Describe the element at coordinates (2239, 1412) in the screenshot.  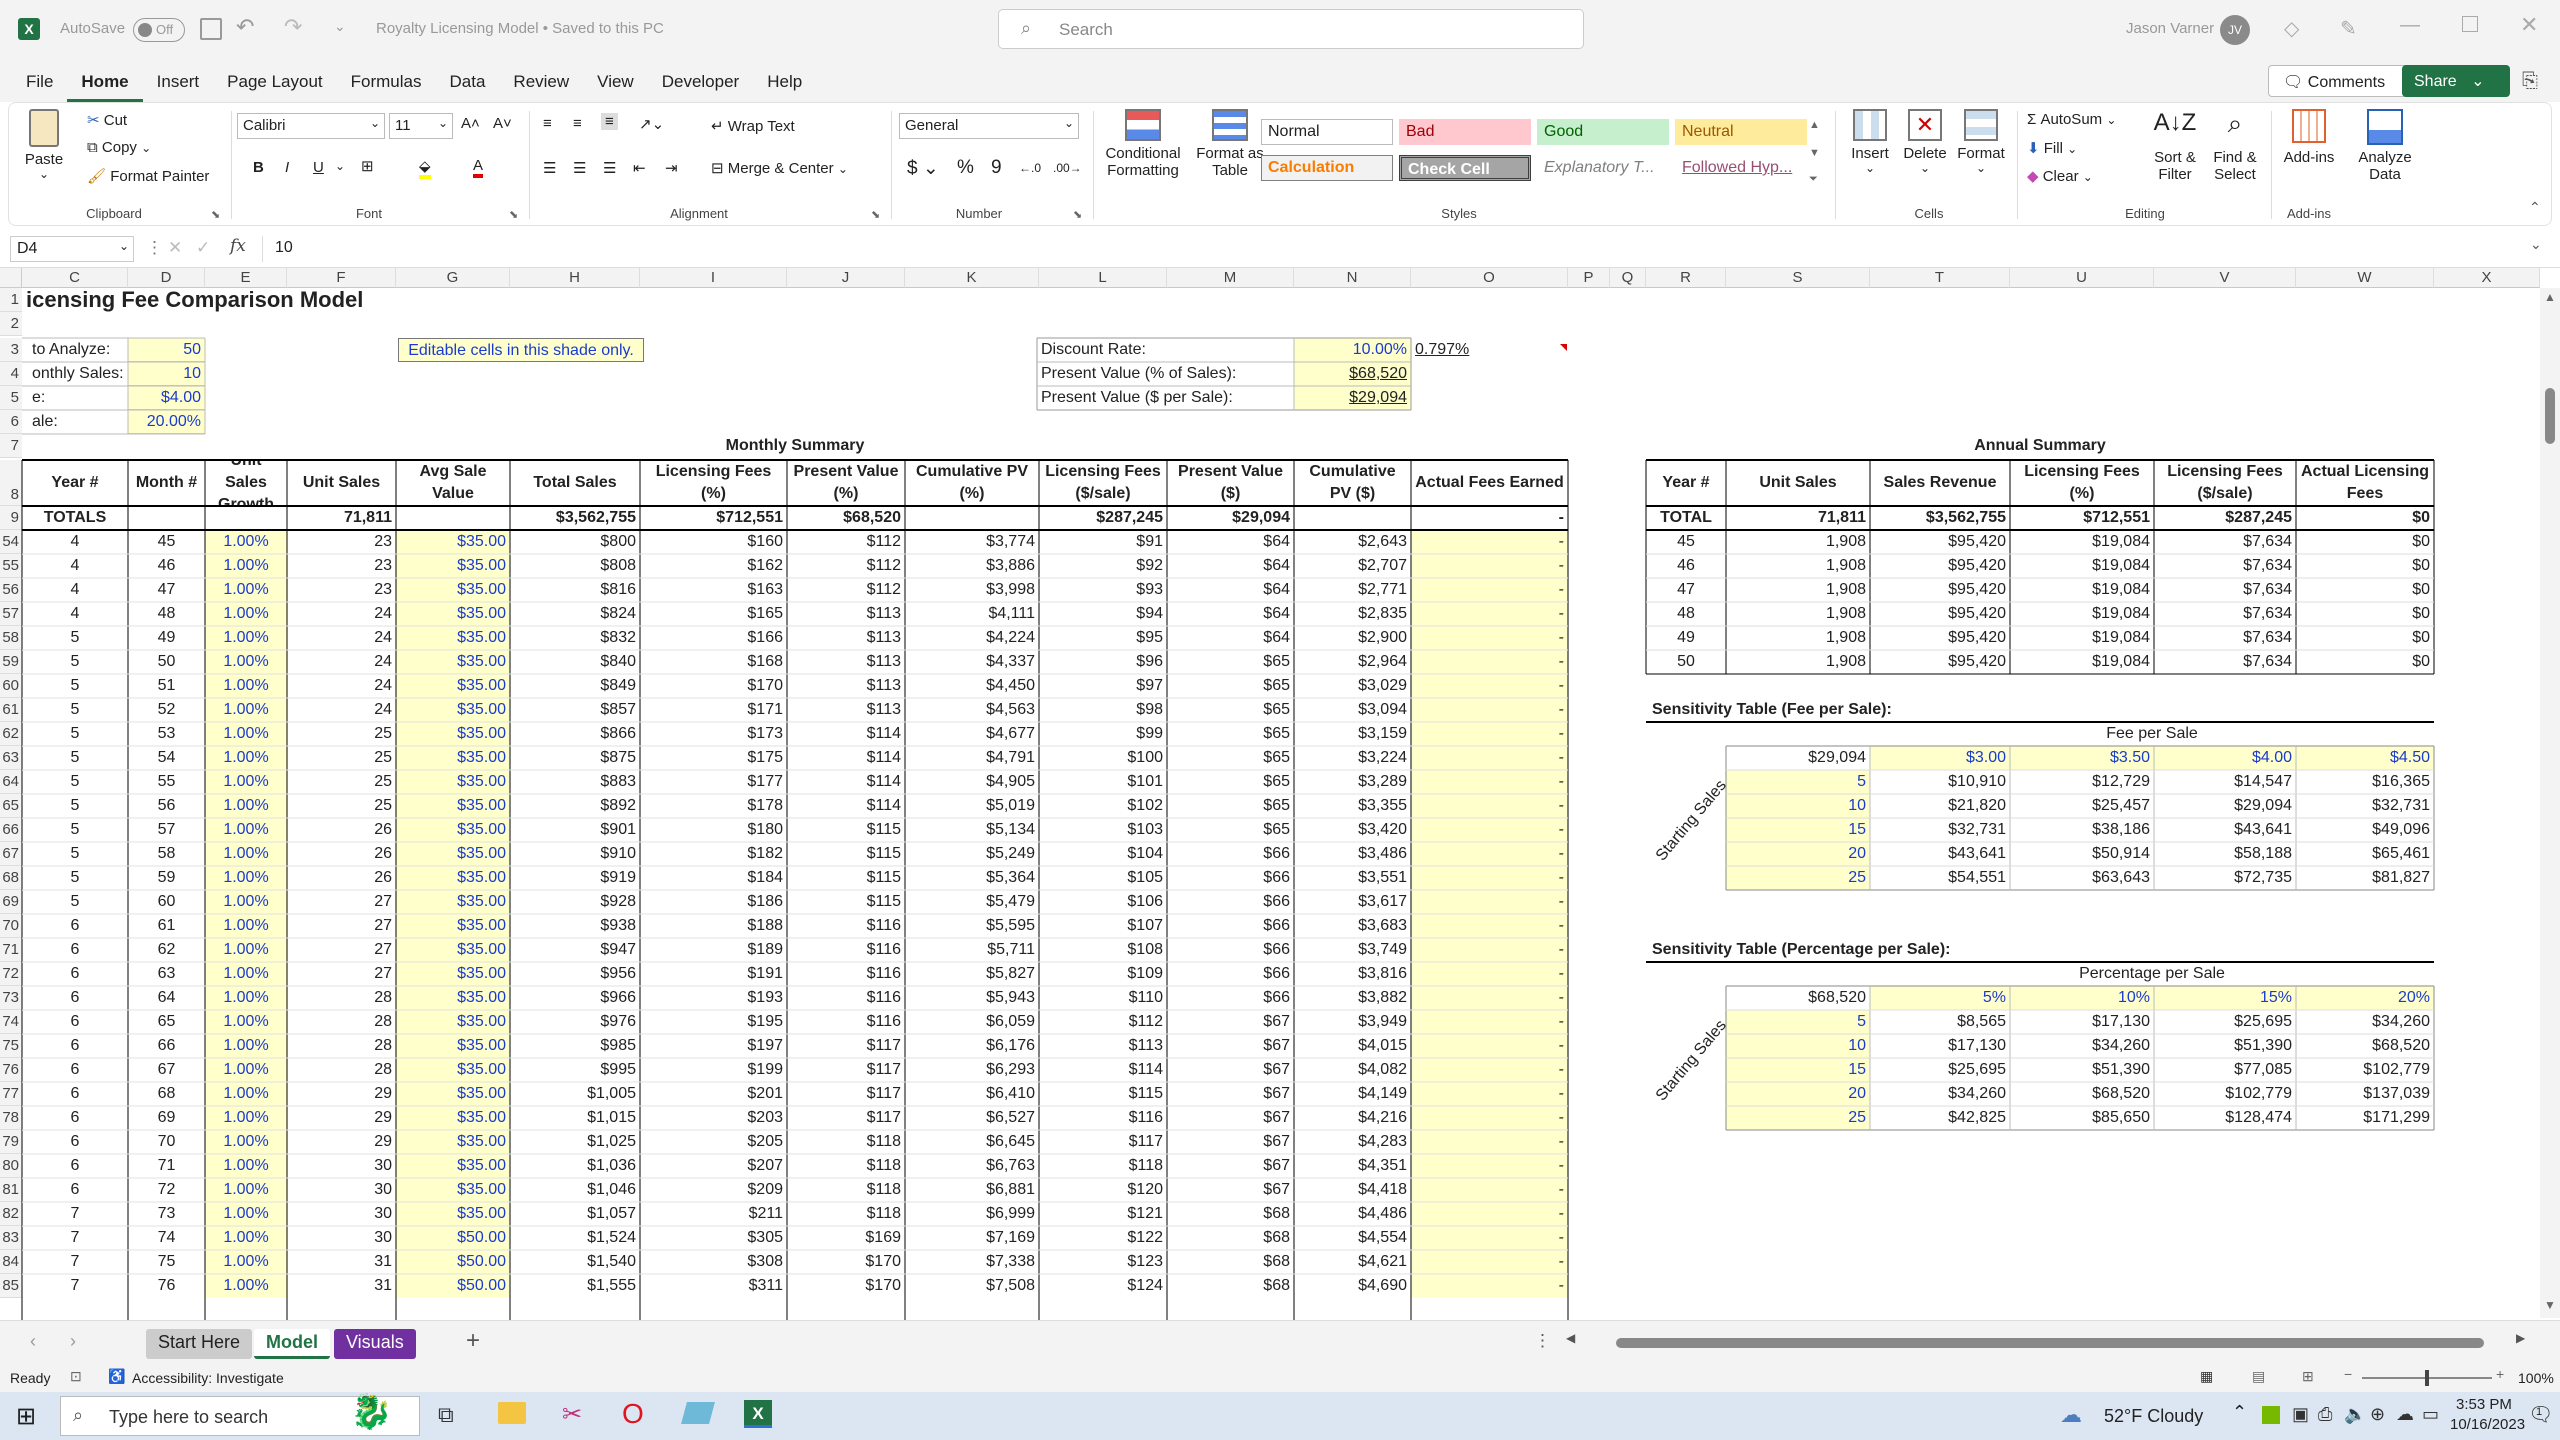
I see `tray-chevron-icon: ⌃` at that location.